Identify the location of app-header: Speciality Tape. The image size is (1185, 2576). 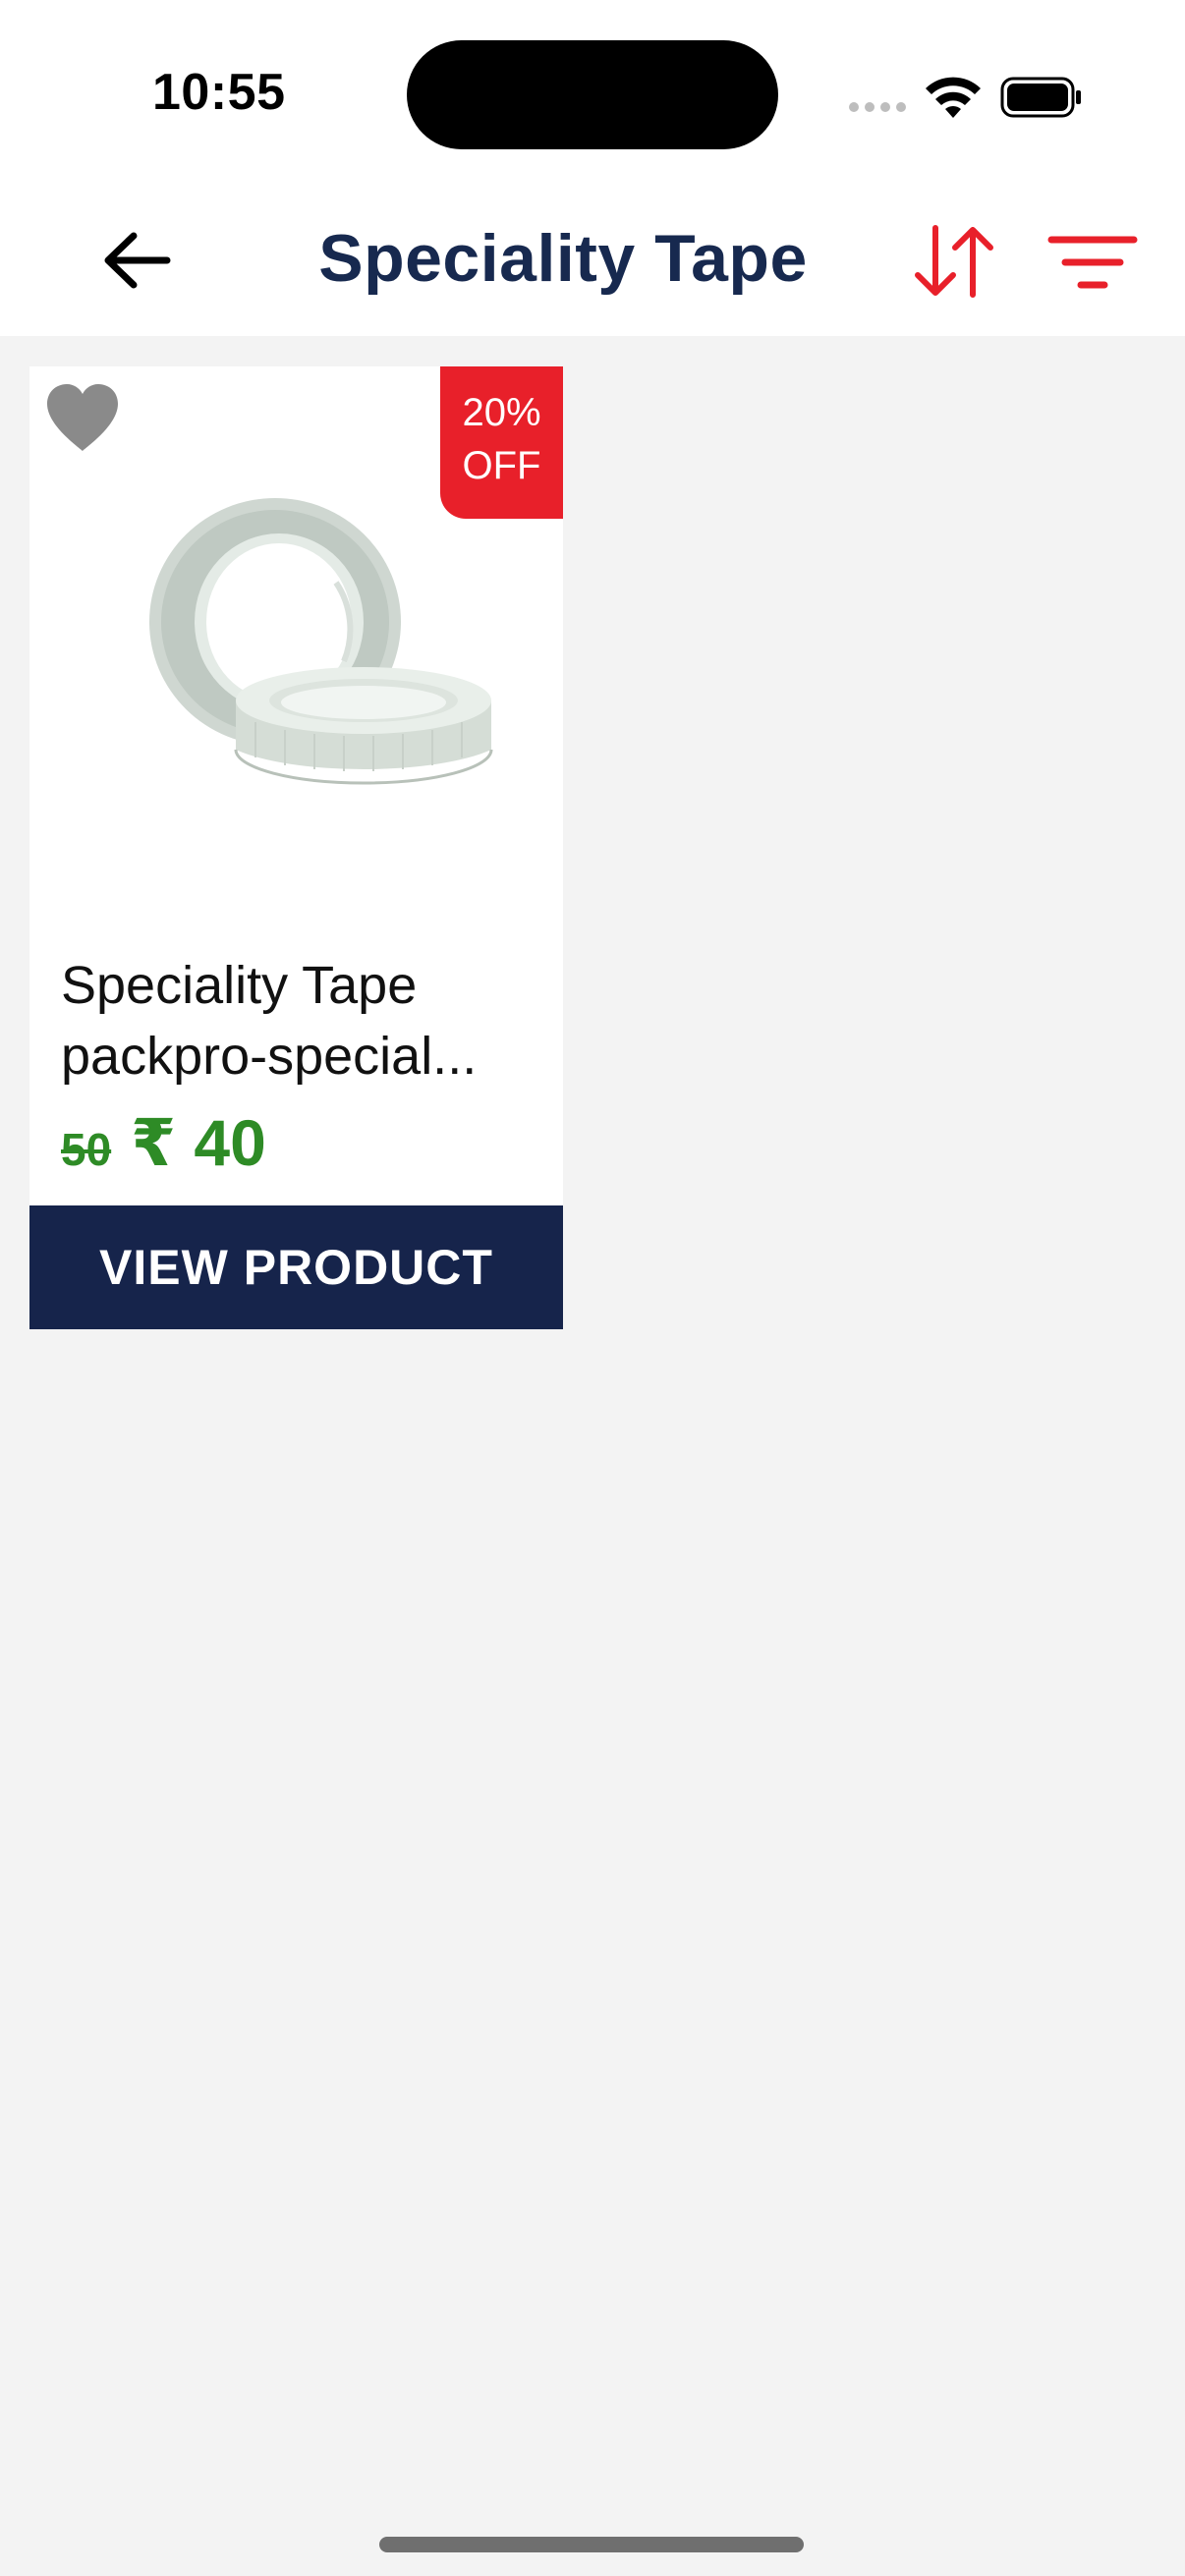
(592, 261).